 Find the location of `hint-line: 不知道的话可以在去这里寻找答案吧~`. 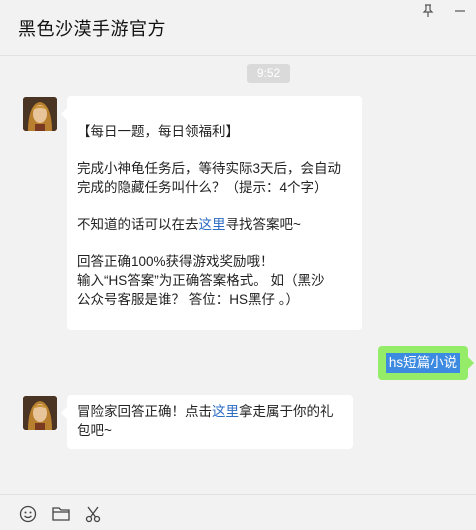

hint-line: 不知道的话可以在去这里寻找答案吧~ is located at coordinates (214, 224).